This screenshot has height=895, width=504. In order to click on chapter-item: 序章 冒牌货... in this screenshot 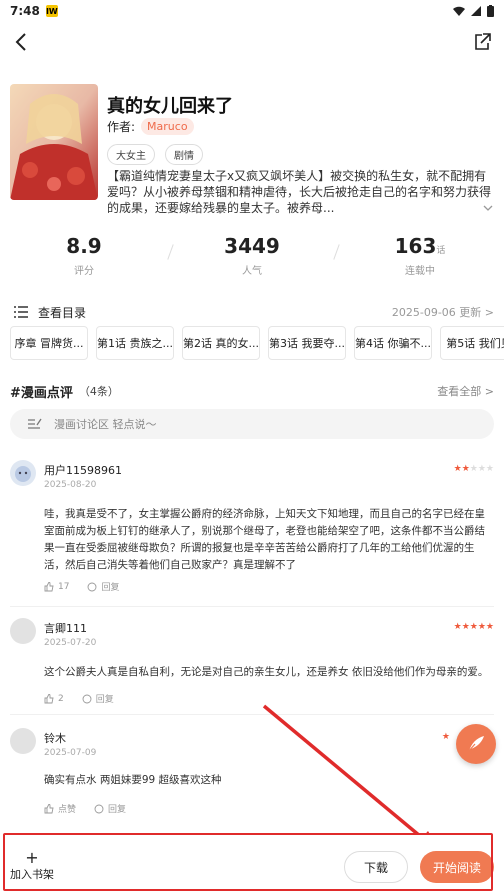, I will do `click(49, 343)`.